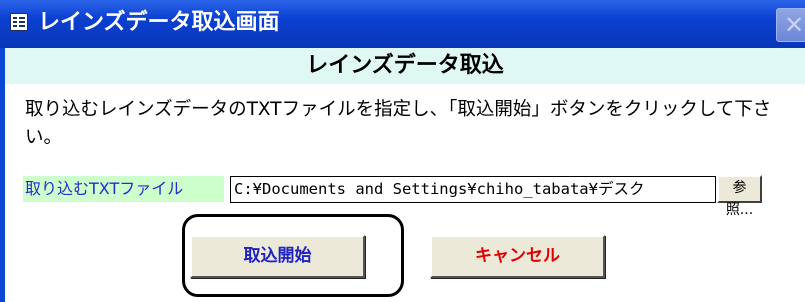  Describe the element at coordinates (794, 25) in the screenshot. I see `close-icon: ✕` at that location.